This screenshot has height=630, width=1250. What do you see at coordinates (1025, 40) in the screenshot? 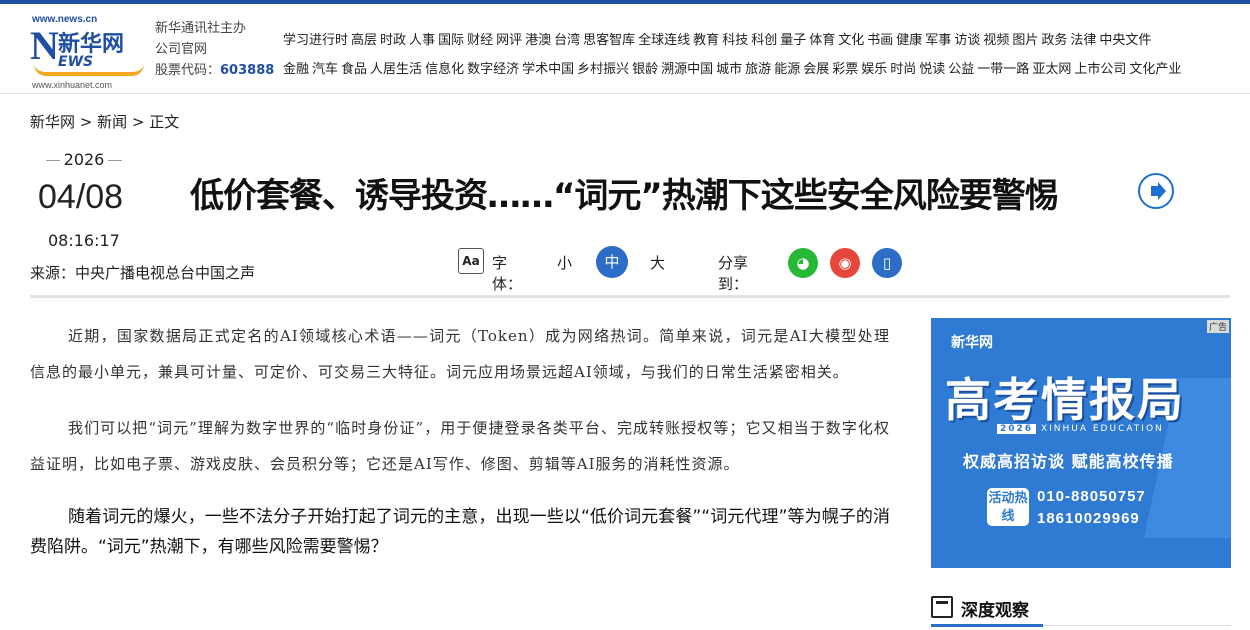
I see `nav-link: 图片` at bounding box center [1025, 40].